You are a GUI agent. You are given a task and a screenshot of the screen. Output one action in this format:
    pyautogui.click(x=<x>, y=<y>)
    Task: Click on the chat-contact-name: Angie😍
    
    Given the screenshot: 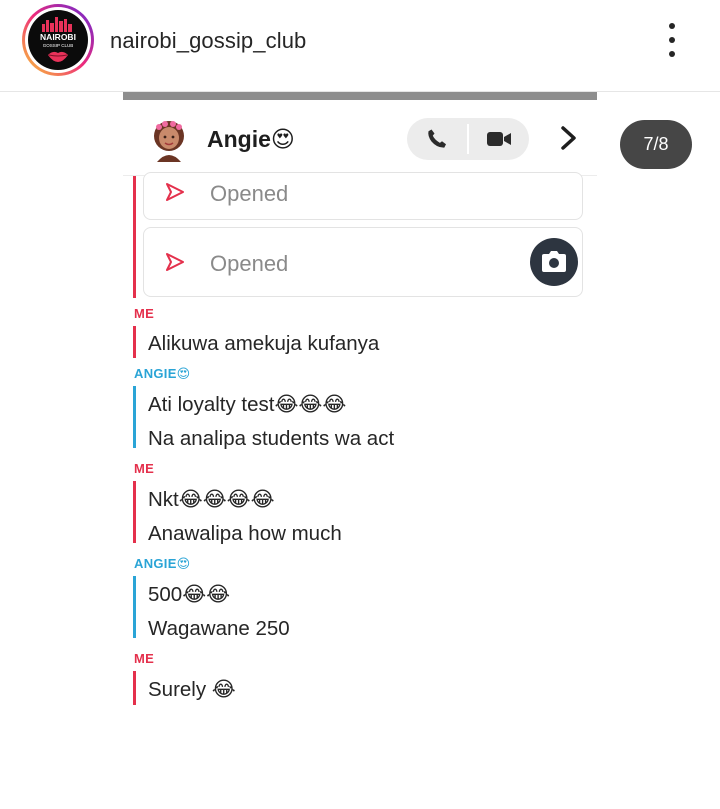 What is the action you would take?
    pyautogui.click(x=251, y=139)
    